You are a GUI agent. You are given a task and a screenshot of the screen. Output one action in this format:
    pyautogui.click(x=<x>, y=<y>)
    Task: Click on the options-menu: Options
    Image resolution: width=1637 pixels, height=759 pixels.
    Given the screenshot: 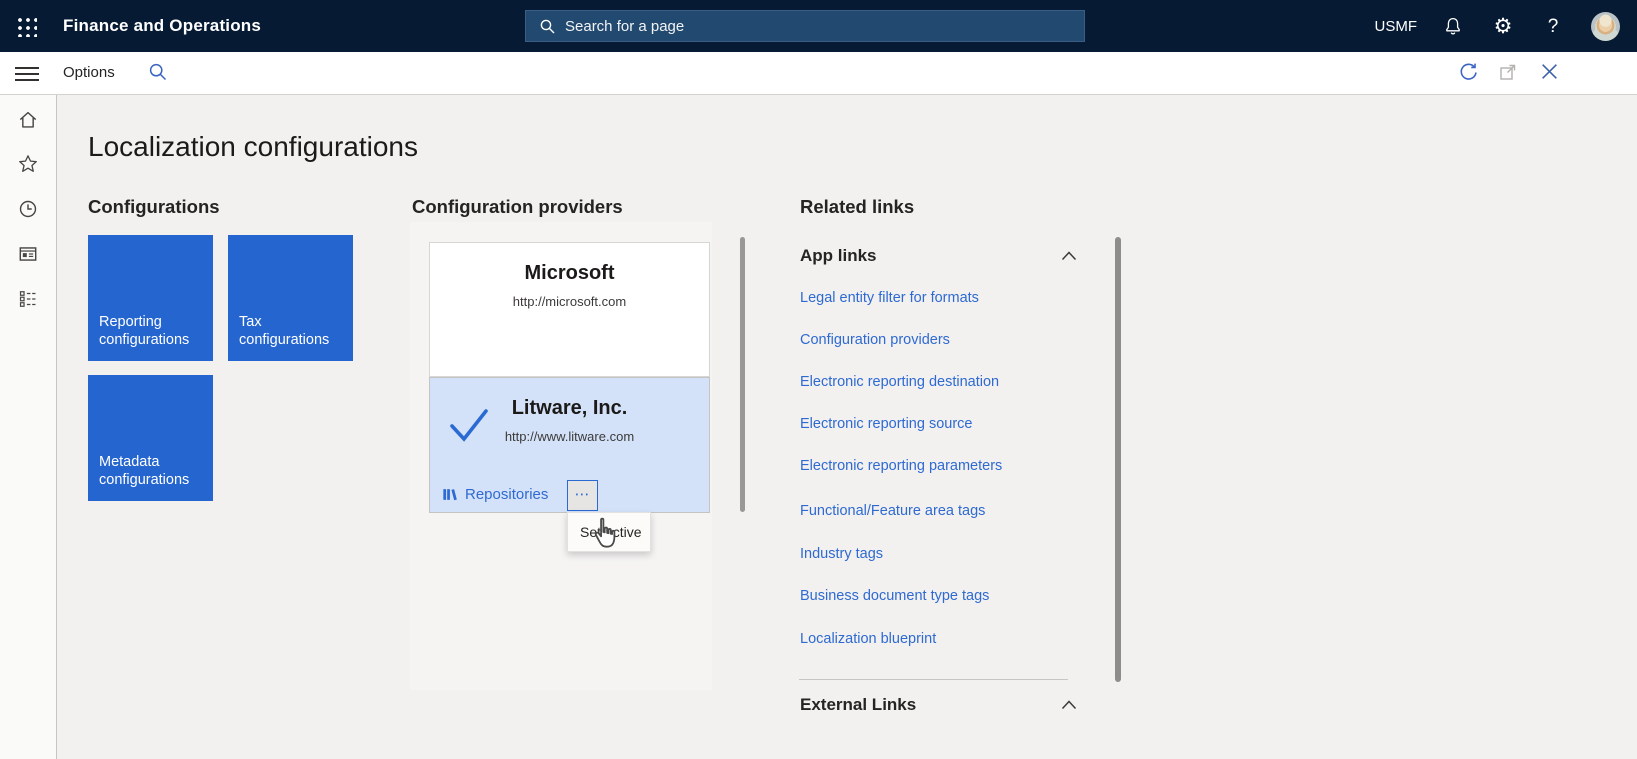 What is the action you would take?
    pyautogui.click(x=89, y=72)
    